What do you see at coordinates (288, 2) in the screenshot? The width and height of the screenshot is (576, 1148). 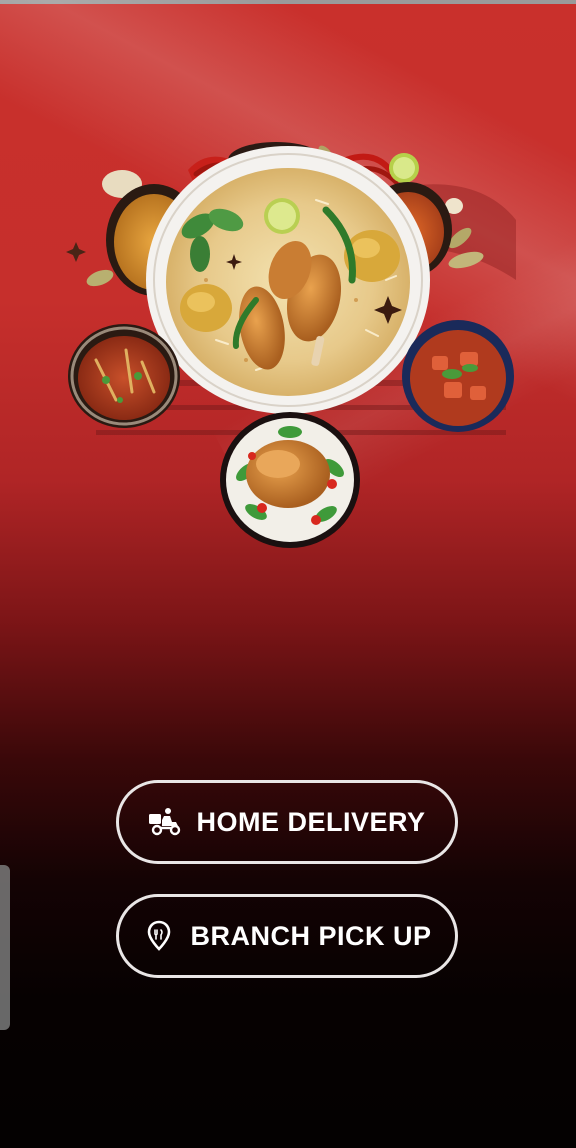 I see `status-bar-strip` at bounding box center [288, 2].